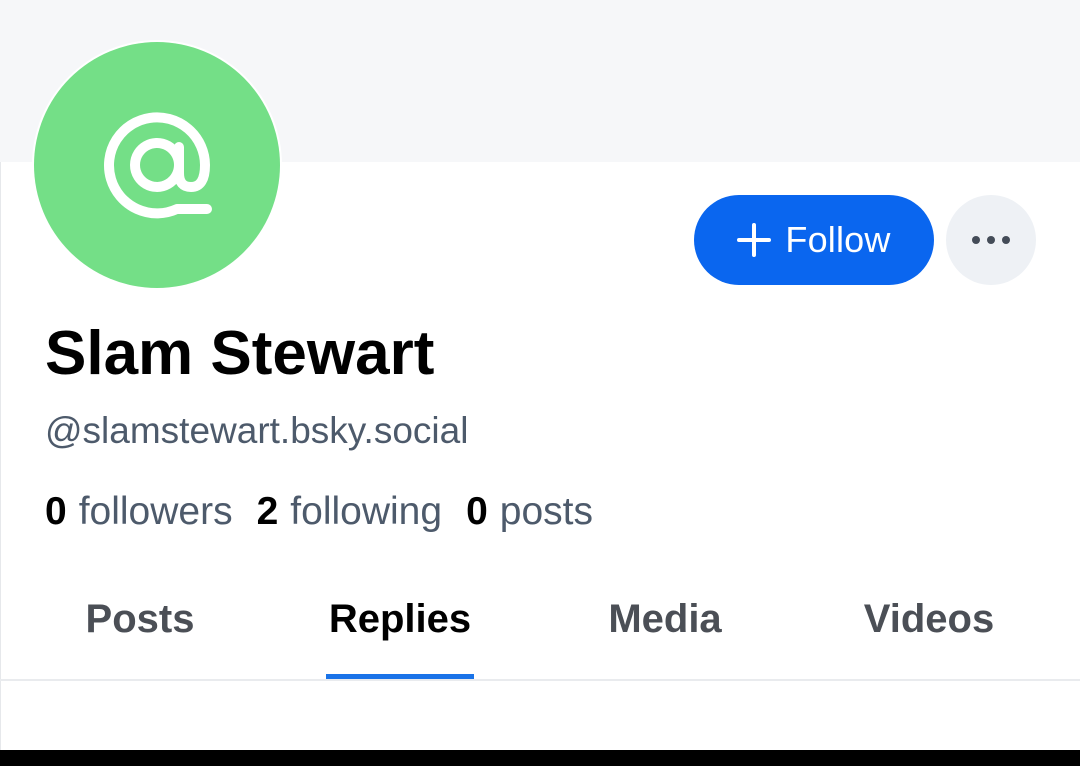 The width and height of the screenshot is (1080, 766). What do you see at coordinates (267, 511) in the screenshot?
I see `following-count: 2` at bounding box center [267, 511].